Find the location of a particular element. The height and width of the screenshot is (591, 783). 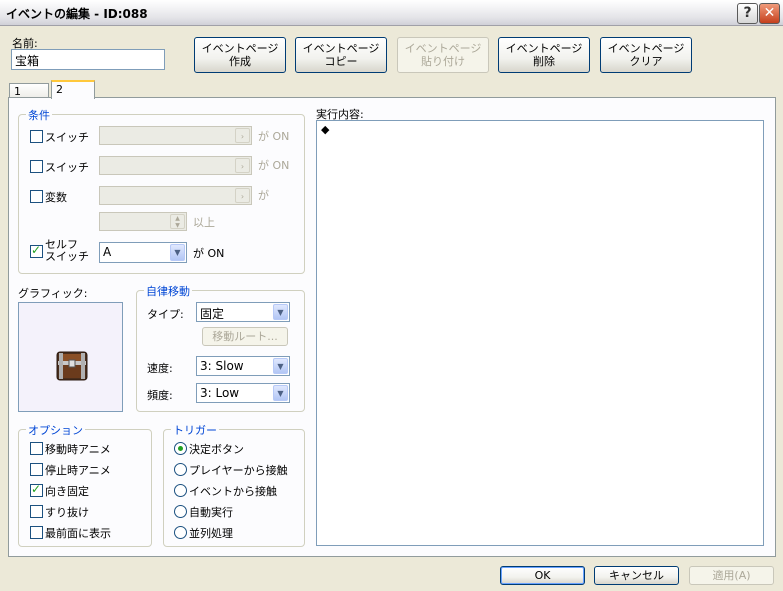

paste-page-button: イベントページ 貼り付け is located at coordinates (443, 55).